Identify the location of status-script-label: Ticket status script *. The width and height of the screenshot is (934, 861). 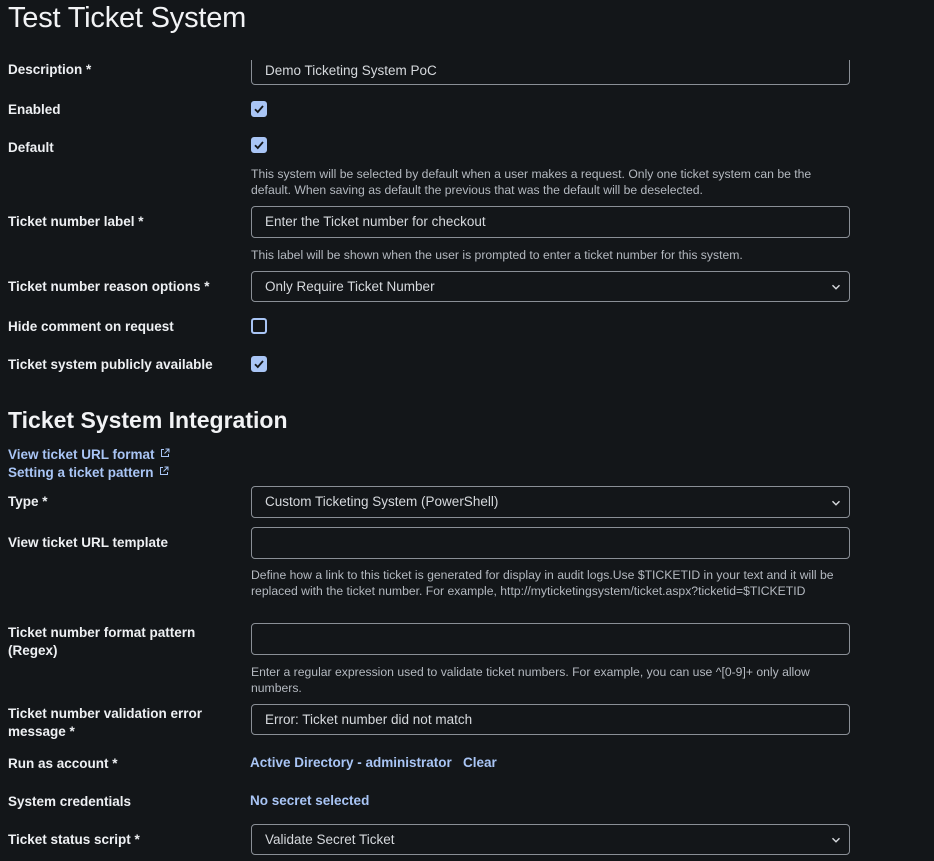
(74, 839).